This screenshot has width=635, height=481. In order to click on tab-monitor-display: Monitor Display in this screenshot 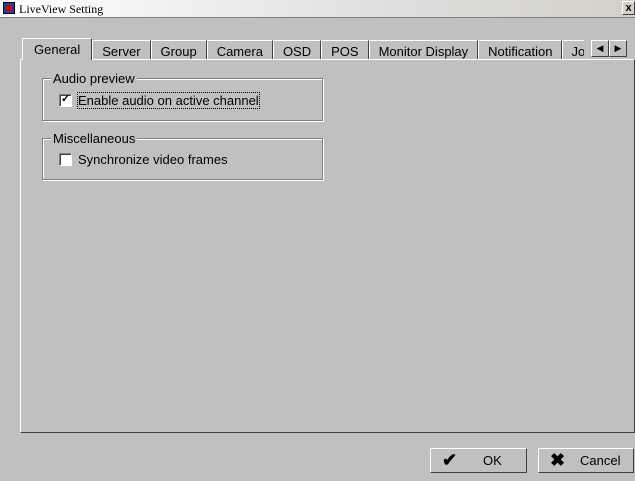, I will do `click(423, 50)`.